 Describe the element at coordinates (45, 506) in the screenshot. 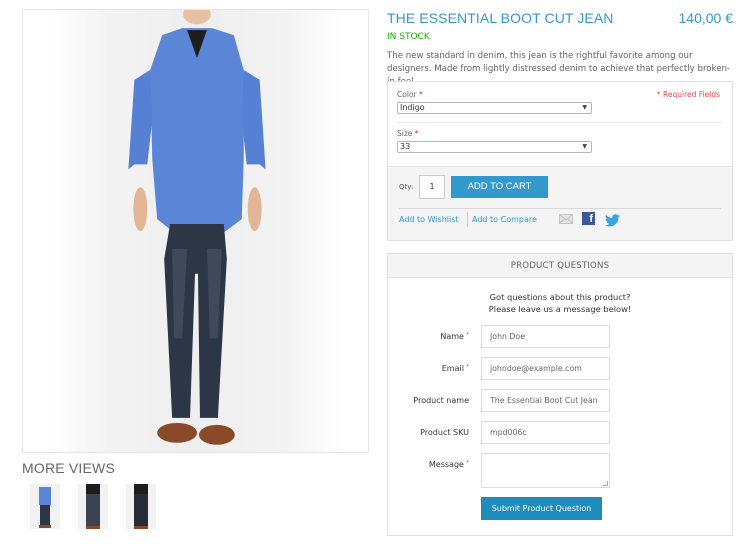

I see `thumbnail-front-with-shirt` at that location.